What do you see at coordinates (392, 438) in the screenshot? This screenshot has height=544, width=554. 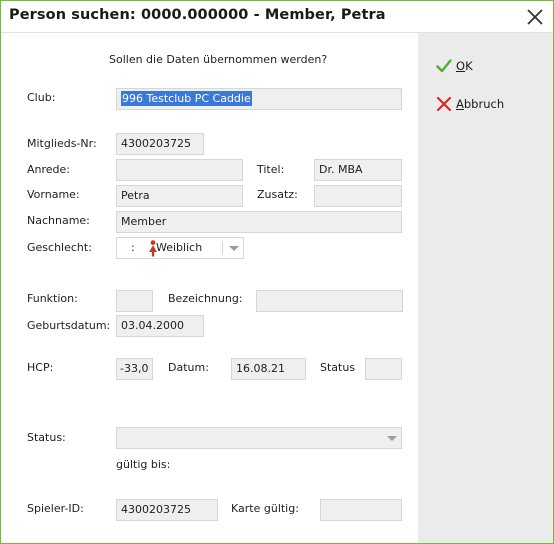 I see `status-chevron-down-icon` at bounding box center [392, 438].